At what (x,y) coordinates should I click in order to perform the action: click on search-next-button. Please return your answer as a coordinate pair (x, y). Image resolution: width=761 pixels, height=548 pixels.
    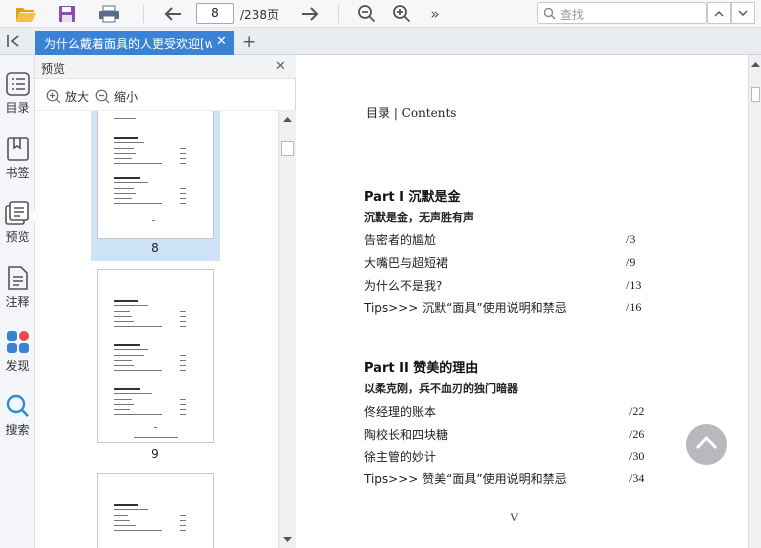
    Looking at the image, I should click on (743, 13).